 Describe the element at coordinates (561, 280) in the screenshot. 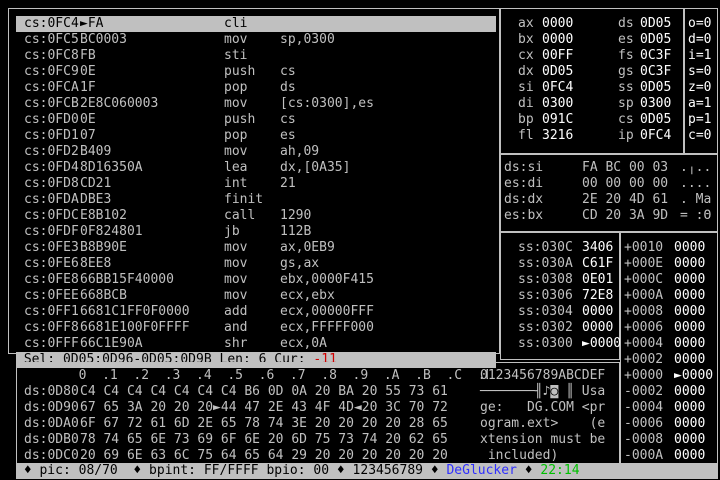

I see `stack-row: ss:0308 0E01` at that location.